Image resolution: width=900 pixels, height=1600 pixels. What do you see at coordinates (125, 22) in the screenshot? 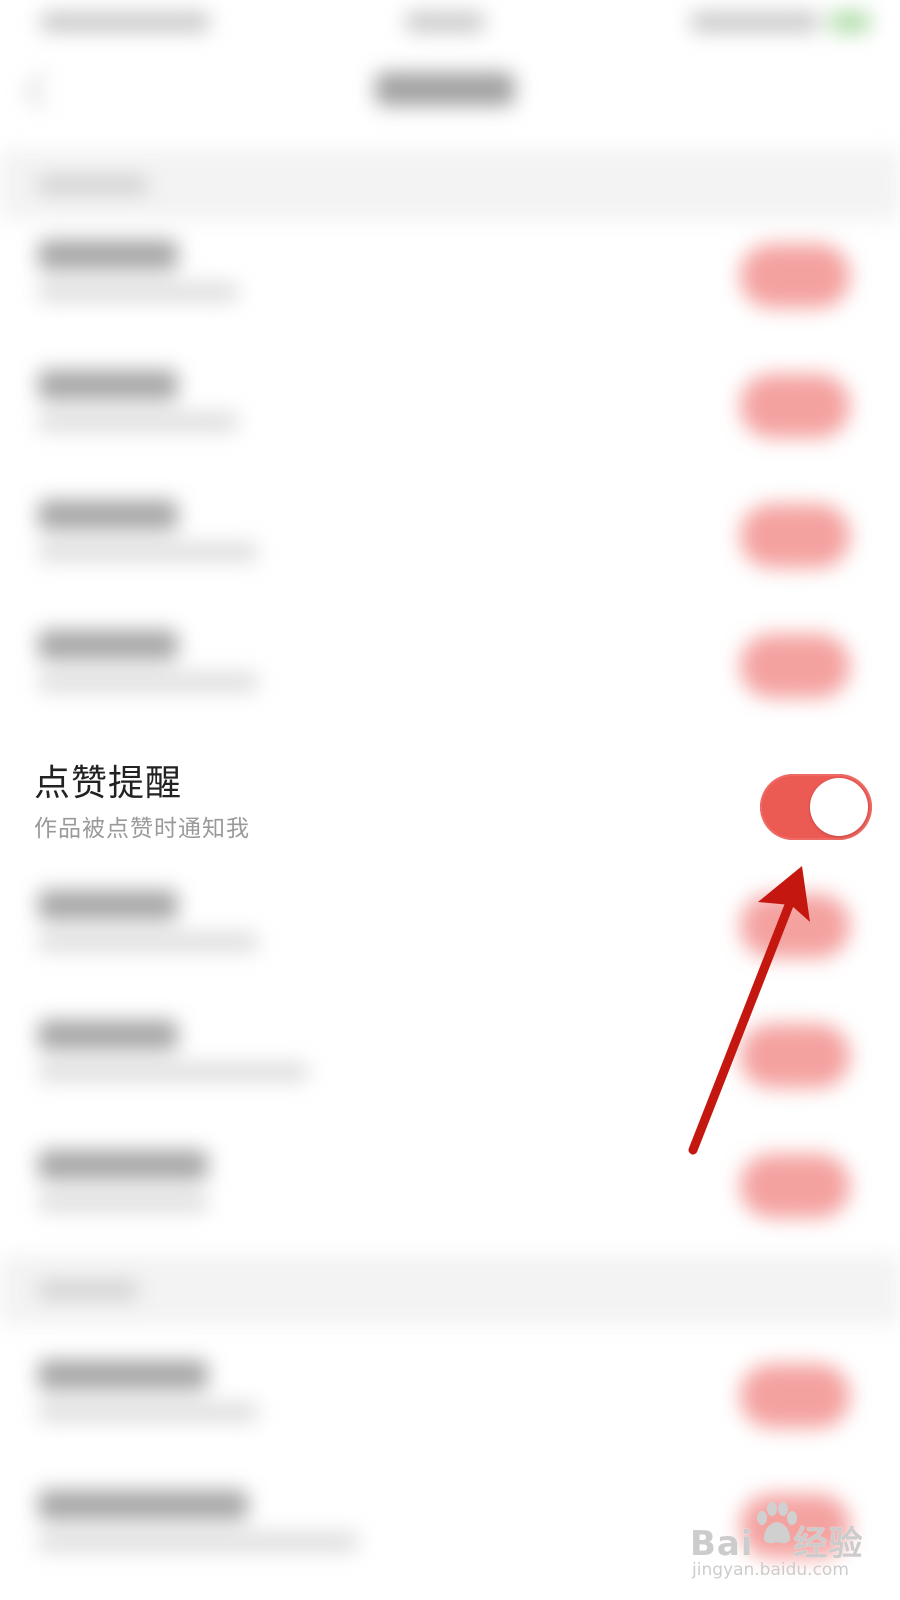
I see `status-carrier` at bounding box center [125, 22].